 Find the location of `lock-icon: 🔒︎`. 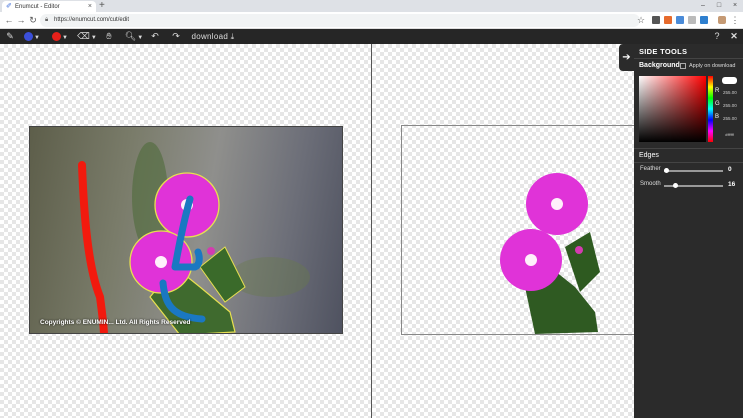

lock-icon: 🔒︎ is located at coordinates (47, 20).